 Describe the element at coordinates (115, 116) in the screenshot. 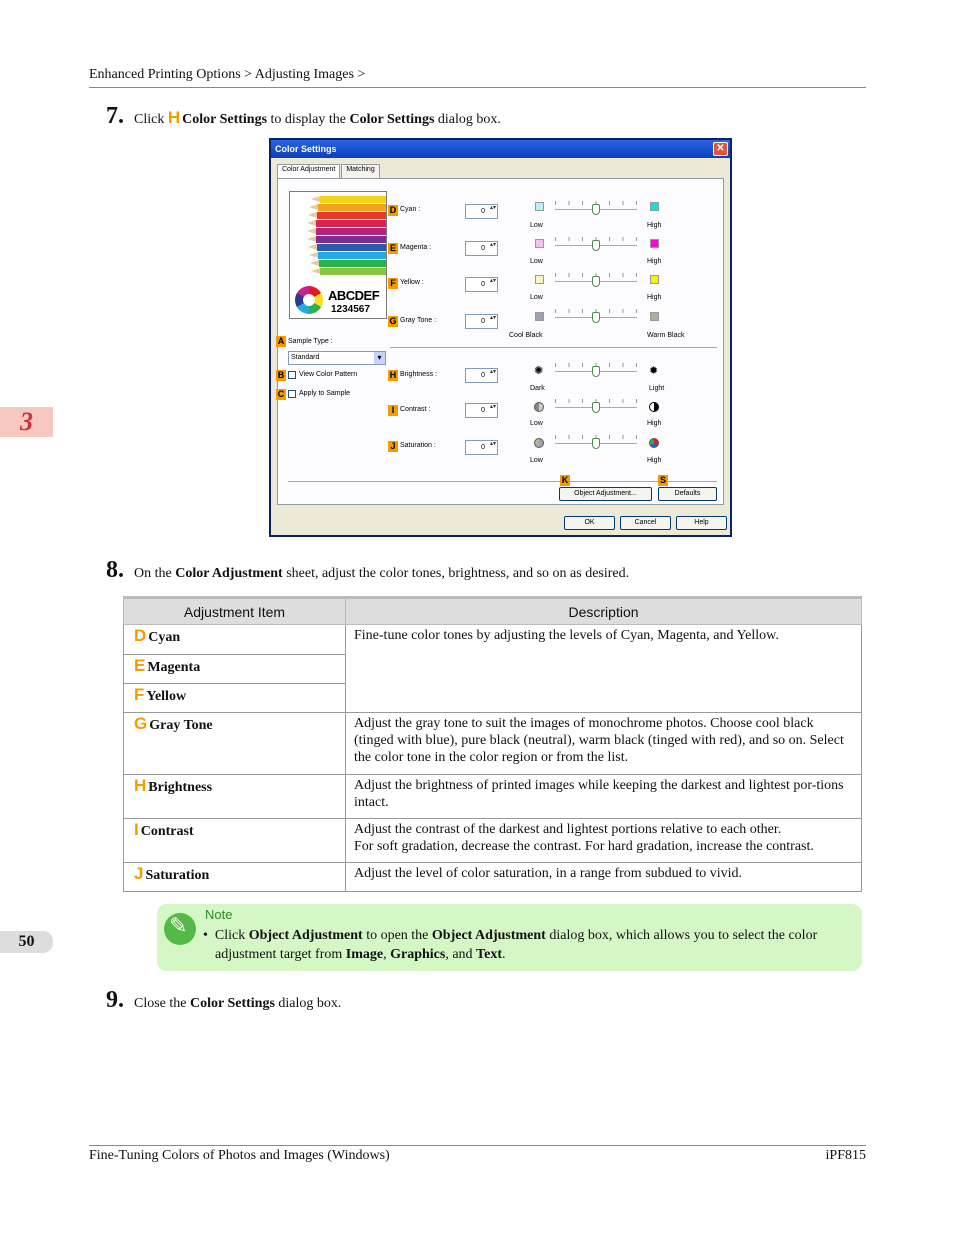

I see `step-number: 7.` at that location.